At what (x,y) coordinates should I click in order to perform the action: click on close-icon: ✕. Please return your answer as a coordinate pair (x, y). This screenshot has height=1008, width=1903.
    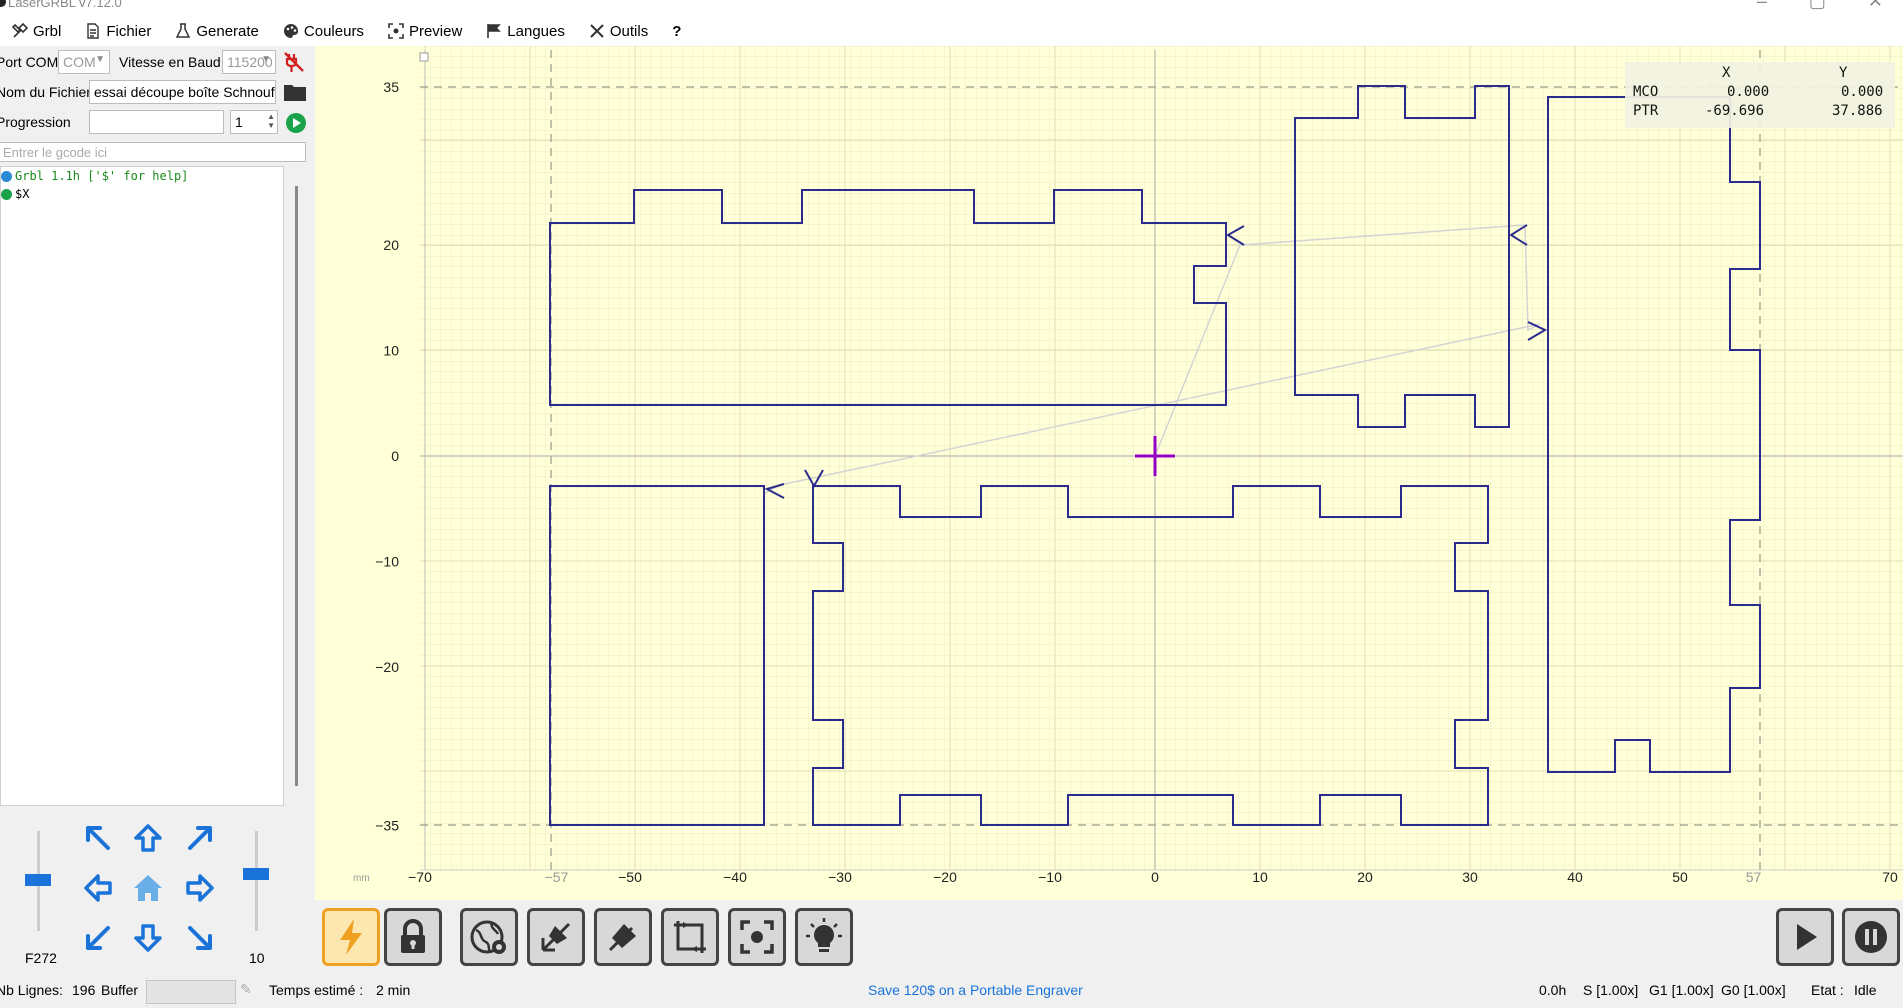
    Looking at the image, I should click on (1875, 6).